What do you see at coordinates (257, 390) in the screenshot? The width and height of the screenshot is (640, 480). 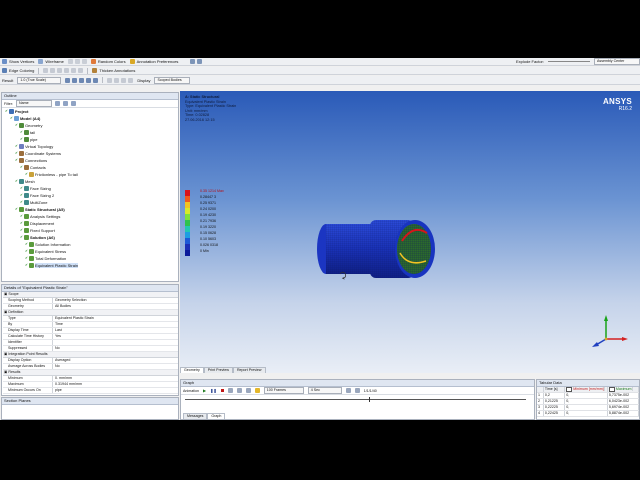 I see `bulb-icon` at bounding box center [257, 390].